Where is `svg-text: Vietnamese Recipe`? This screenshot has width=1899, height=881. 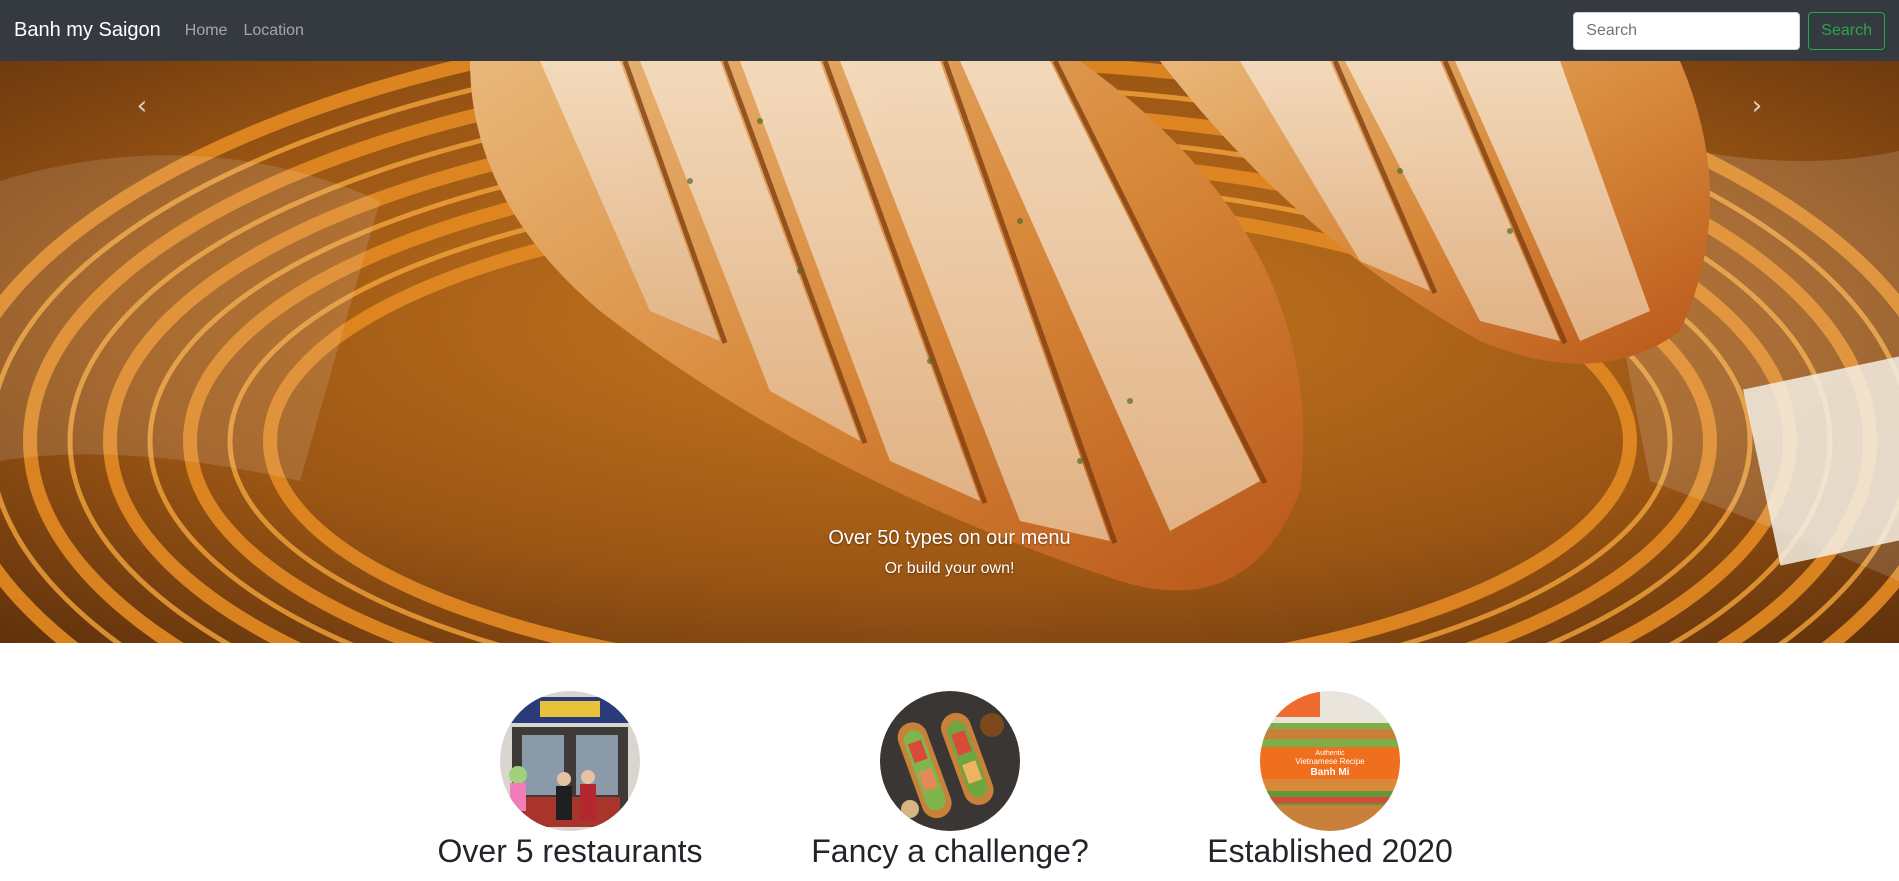
svg-text: Vietnamese Recipe is located at coordinates (1330, 761).